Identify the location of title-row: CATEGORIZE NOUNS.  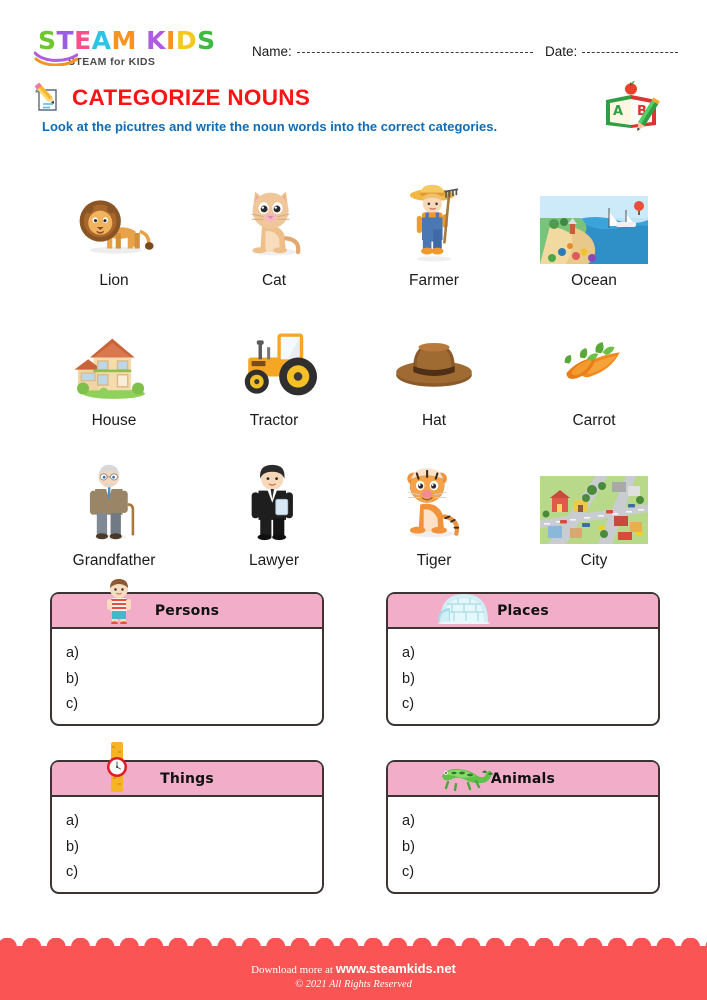
(171, 98).